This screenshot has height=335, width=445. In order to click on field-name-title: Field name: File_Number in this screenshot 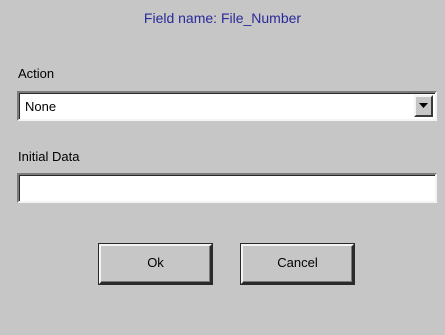, I will do `click(222, 18)`.